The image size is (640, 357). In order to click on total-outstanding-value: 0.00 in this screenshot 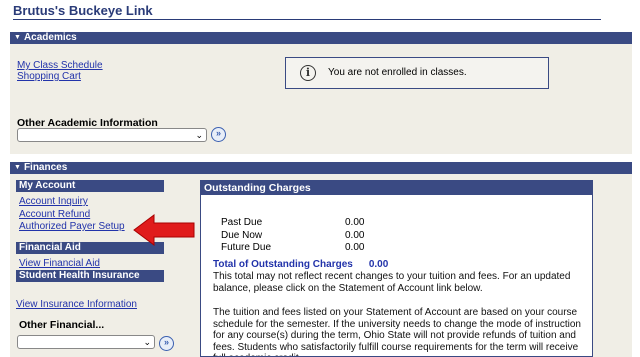, I will do `click(378, 264)`.